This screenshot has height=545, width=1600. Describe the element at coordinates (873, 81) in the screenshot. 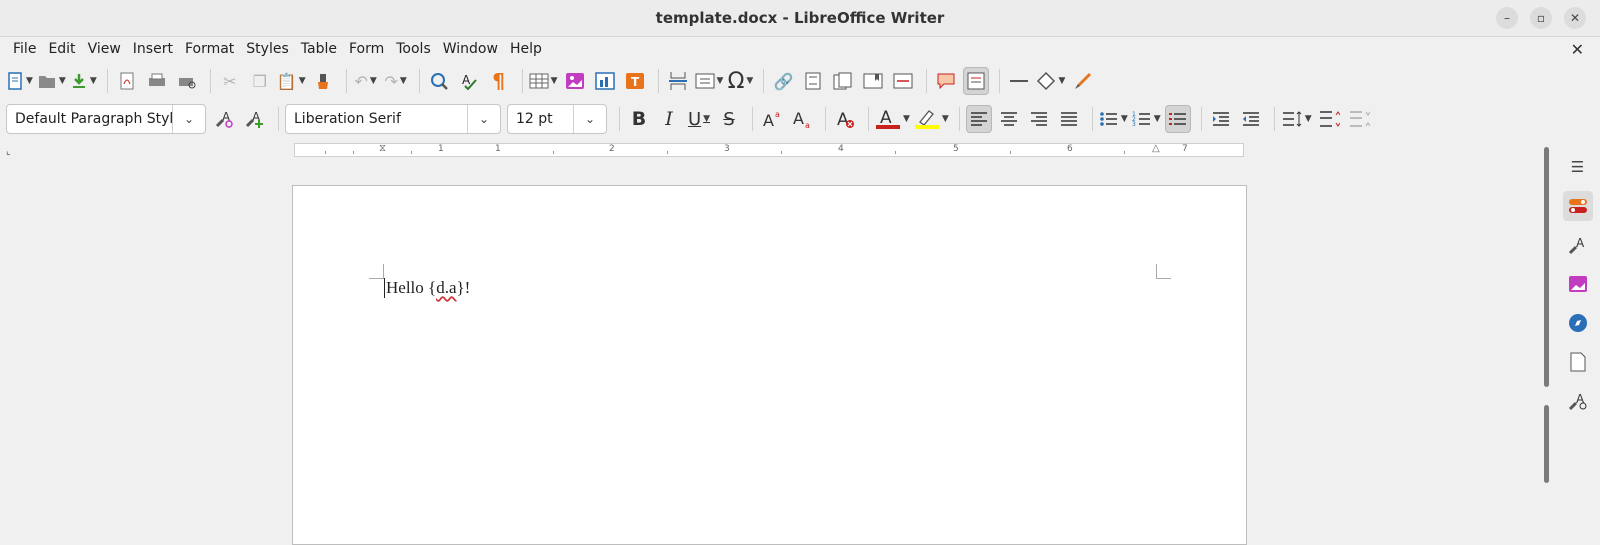

I see `bookmark-icon` at that location.